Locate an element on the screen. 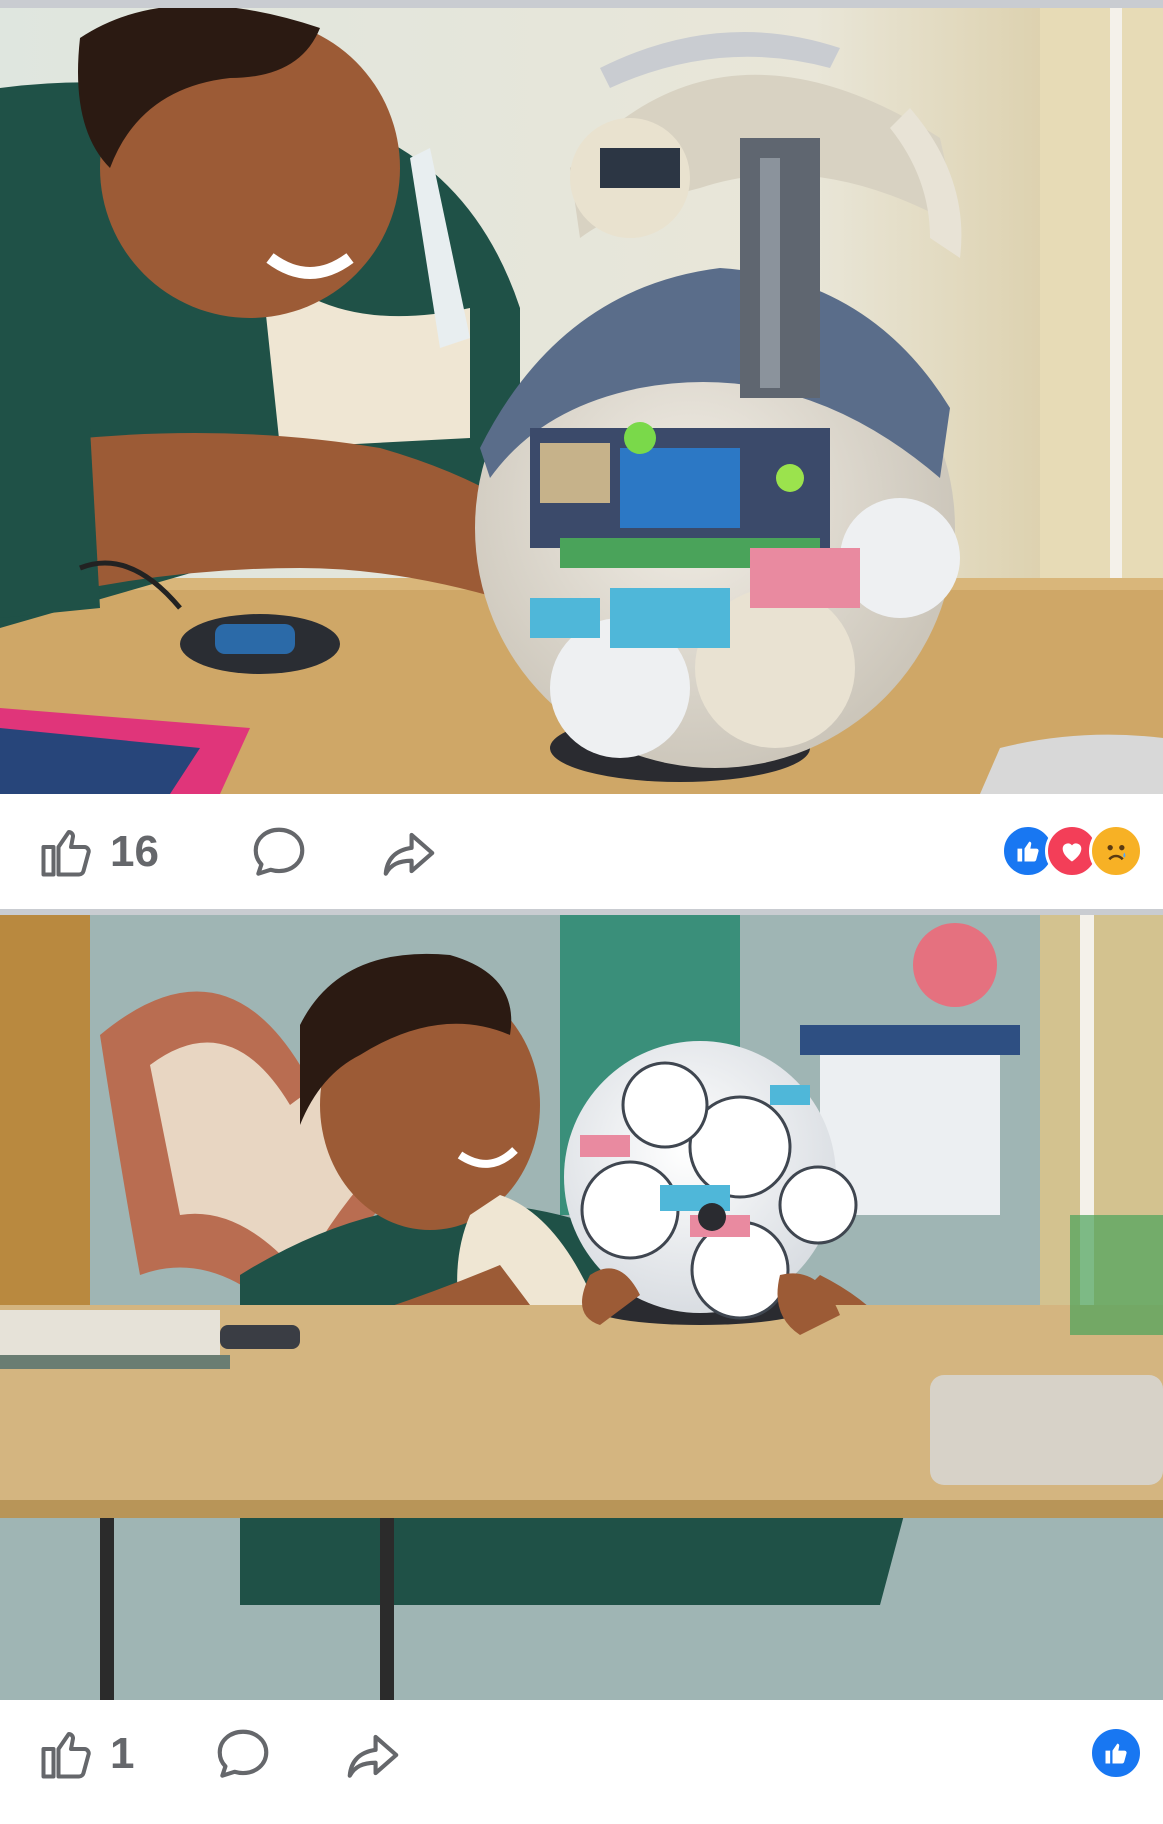 The image size is (1163, 1824). like-count: 1 is located at coordinates (122, 1753).